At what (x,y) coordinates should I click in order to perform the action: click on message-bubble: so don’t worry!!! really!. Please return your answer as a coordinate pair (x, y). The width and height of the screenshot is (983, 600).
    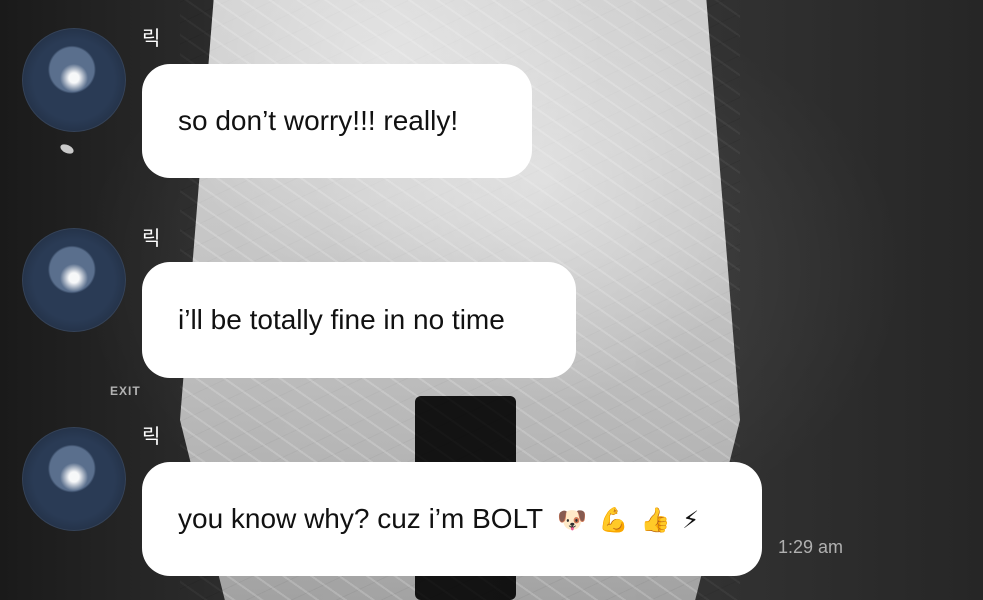
    Looking at the image, I should click on (337, 121).